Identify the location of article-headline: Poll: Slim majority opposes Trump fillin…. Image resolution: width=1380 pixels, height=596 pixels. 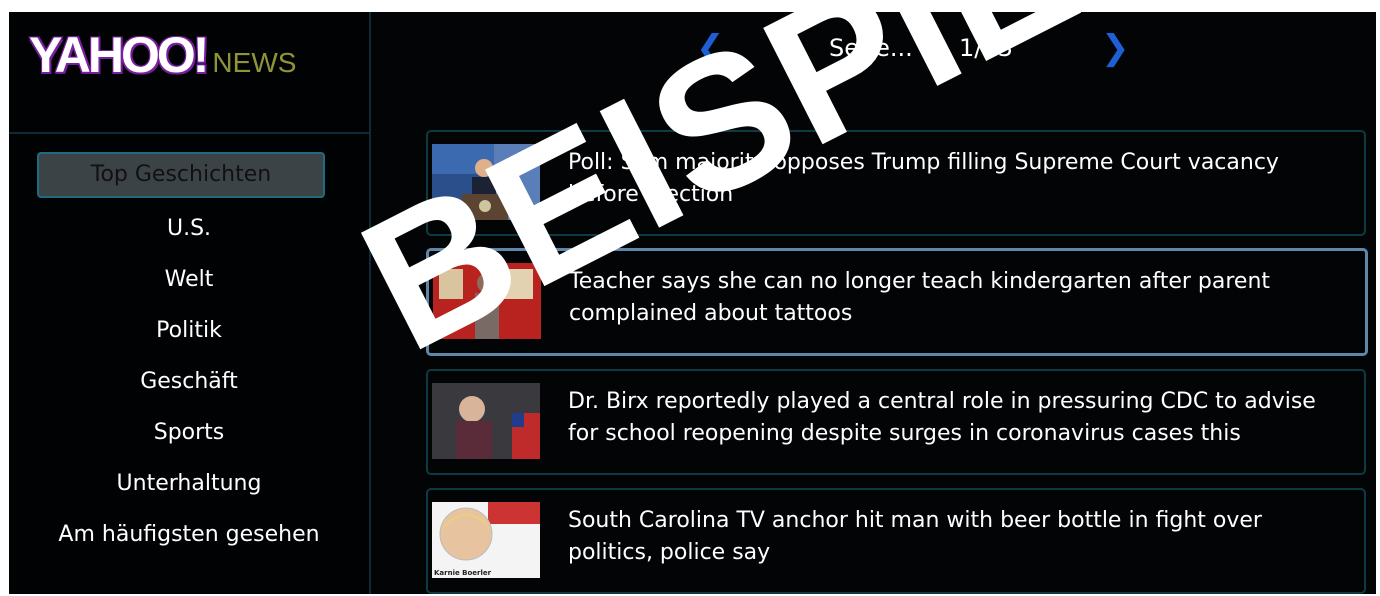
(923, 178).